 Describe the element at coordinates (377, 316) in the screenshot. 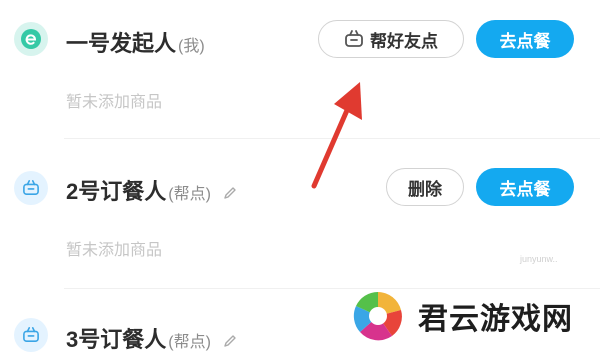

I see `watermark-logo-icon` at that location.